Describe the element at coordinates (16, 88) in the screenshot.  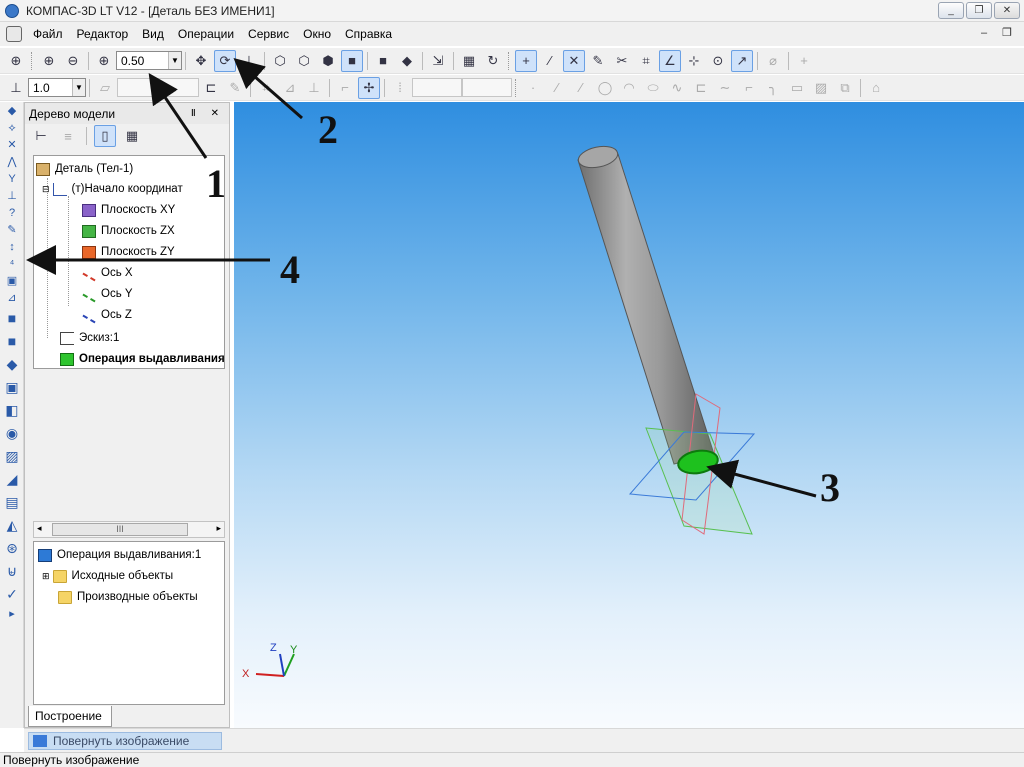
I see `current-point-icon: ⊥` at that location.